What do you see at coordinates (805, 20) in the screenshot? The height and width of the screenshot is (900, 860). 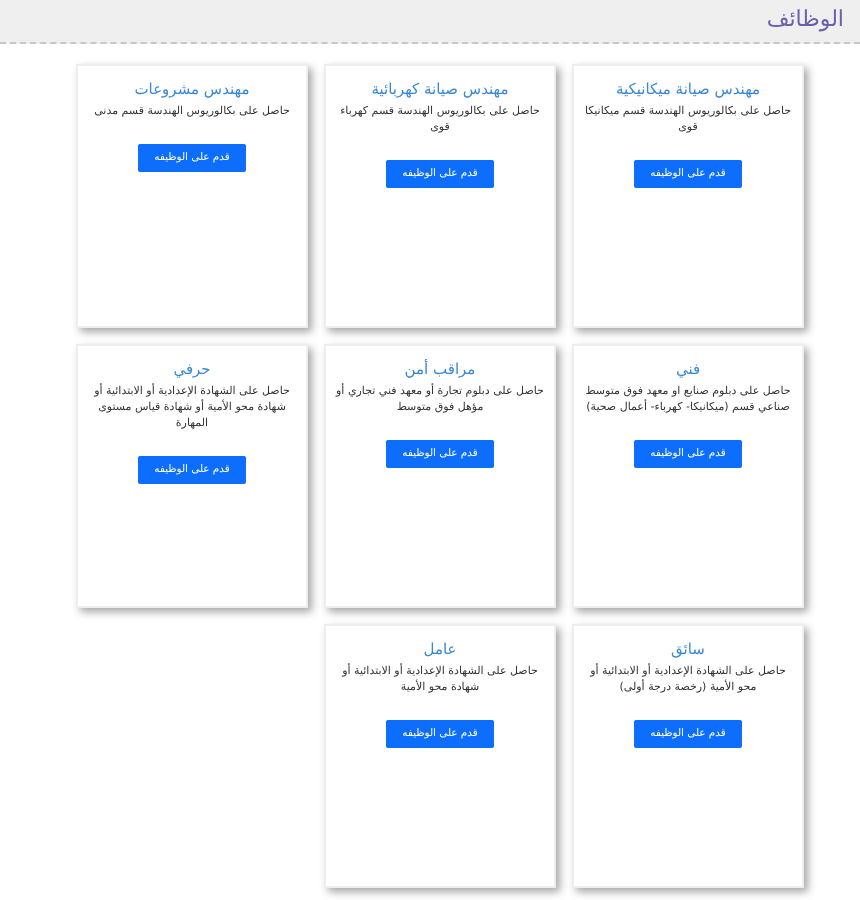 I see `page-title: الوظائف` at bounding box center [805, 20].